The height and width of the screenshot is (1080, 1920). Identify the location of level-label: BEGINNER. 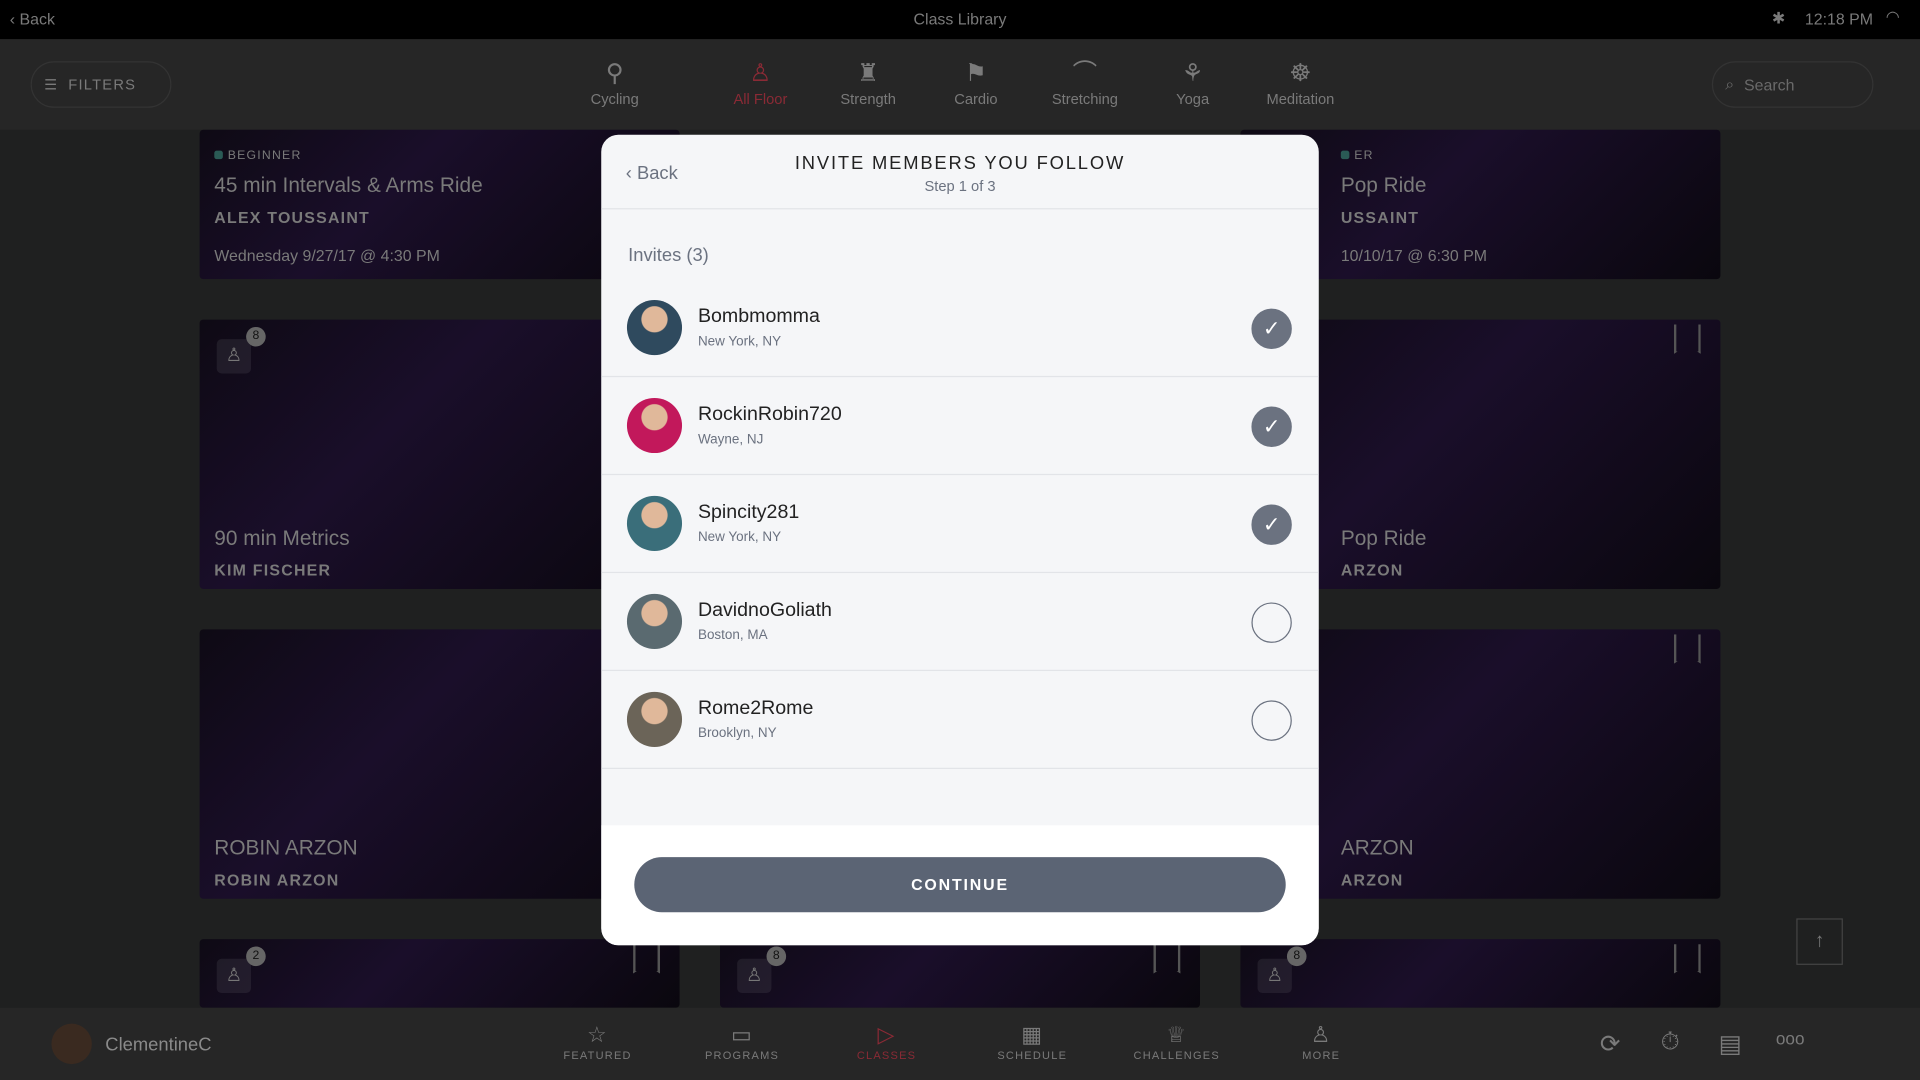
(257, 155).